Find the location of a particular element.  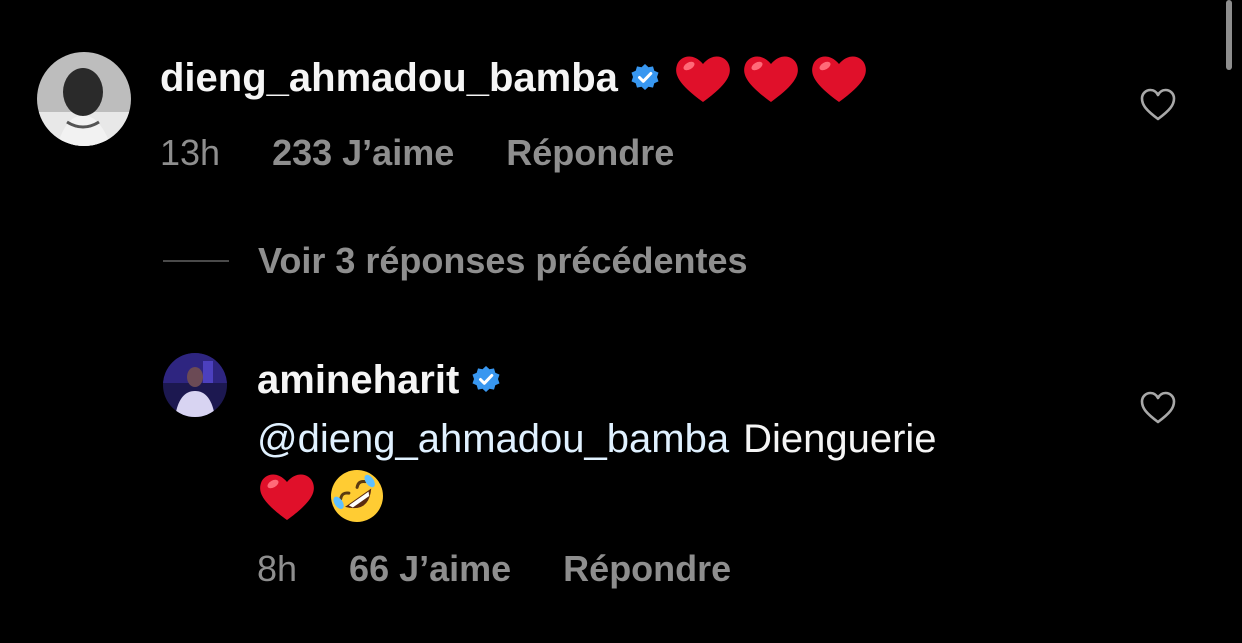

timestamp: 8h is located at coordinates (277, 568).